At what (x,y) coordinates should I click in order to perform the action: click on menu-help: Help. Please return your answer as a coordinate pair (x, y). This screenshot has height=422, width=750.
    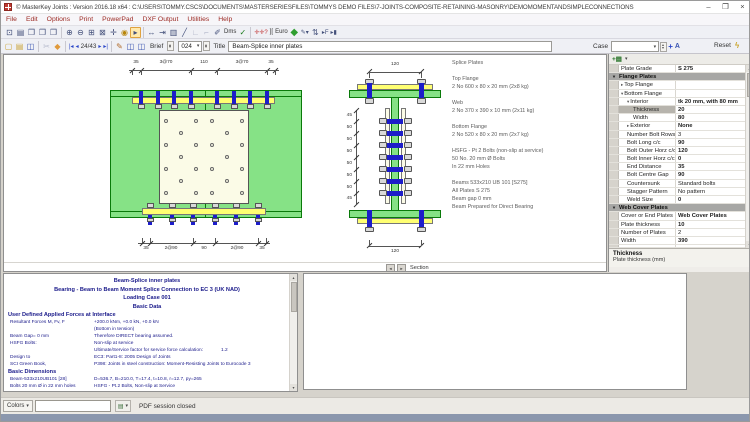
    Looking at the image, I should click on (225, 19).